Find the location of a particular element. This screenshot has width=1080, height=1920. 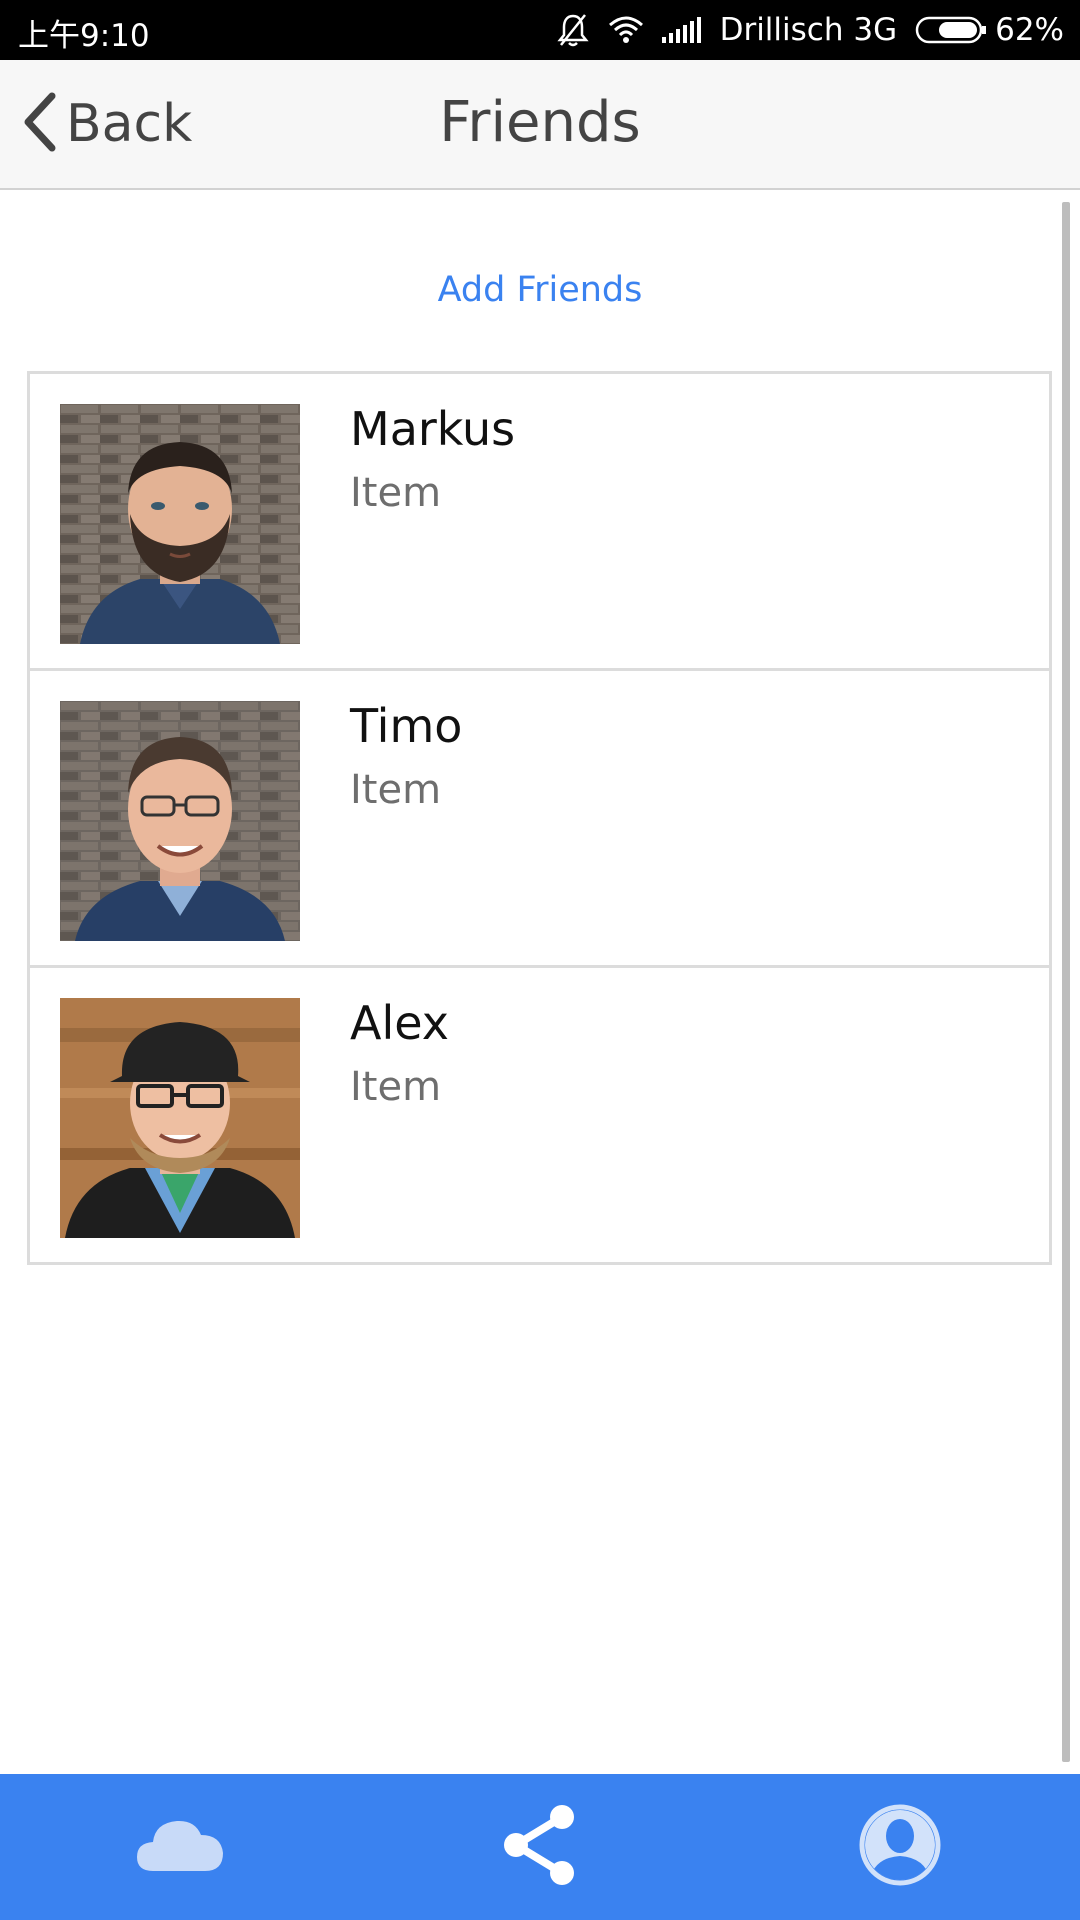

status-time: 上午9:10 is located at coordinates (84, 36).